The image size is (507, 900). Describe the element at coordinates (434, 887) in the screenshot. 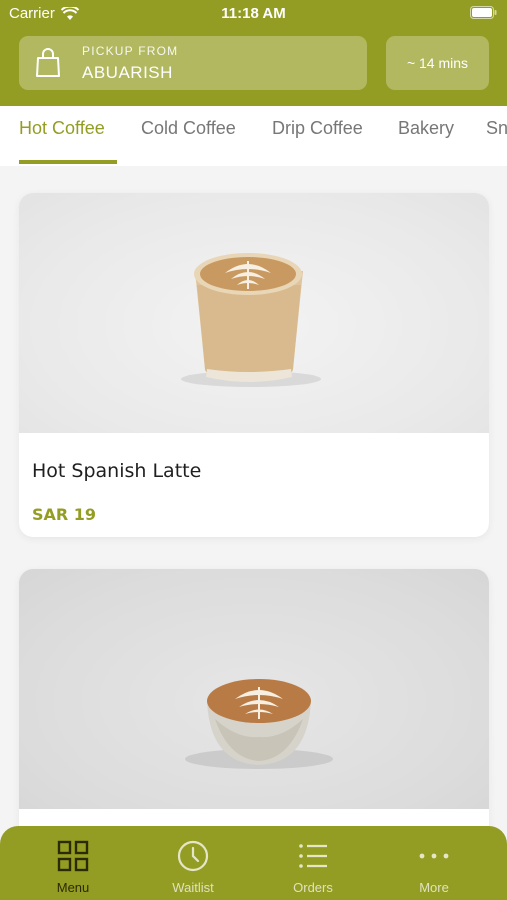

I see `nav-more-label: More` at that location.